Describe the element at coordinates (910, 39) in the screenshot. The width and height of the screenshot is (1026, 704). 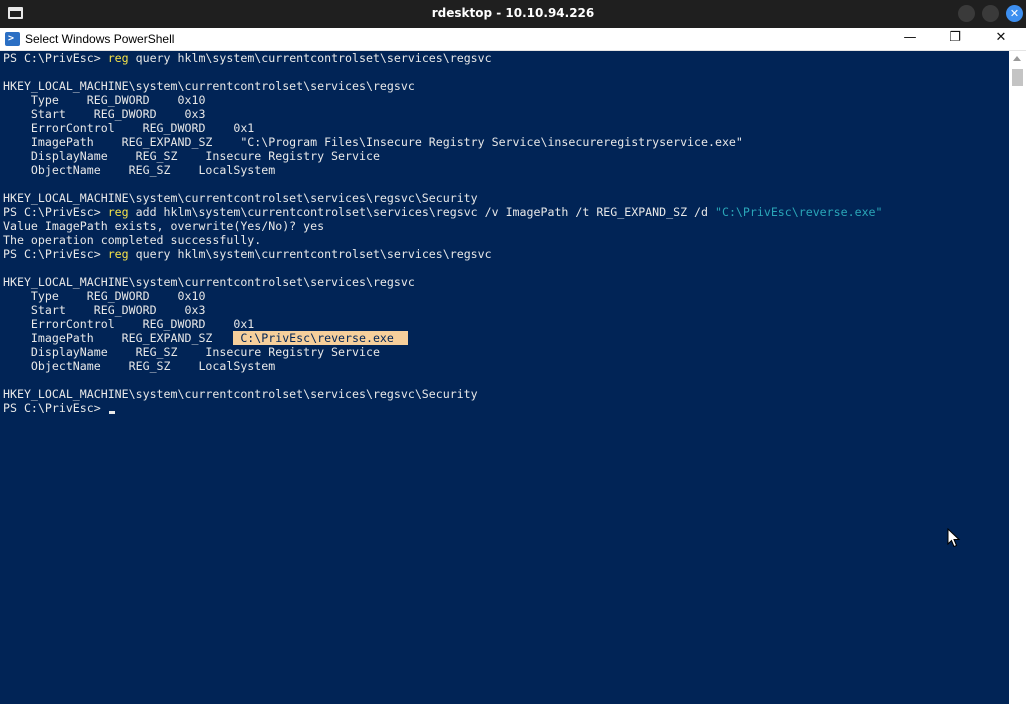
I see `minimize-button: —` at that location.